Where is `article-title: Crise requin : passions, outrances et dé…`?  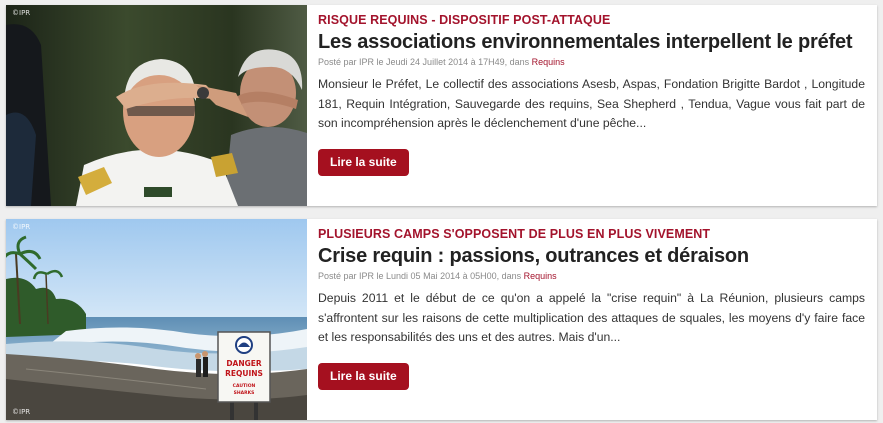 article-title: Crise requin : passions, outrances et dé… is located at coordinates (591, 256).